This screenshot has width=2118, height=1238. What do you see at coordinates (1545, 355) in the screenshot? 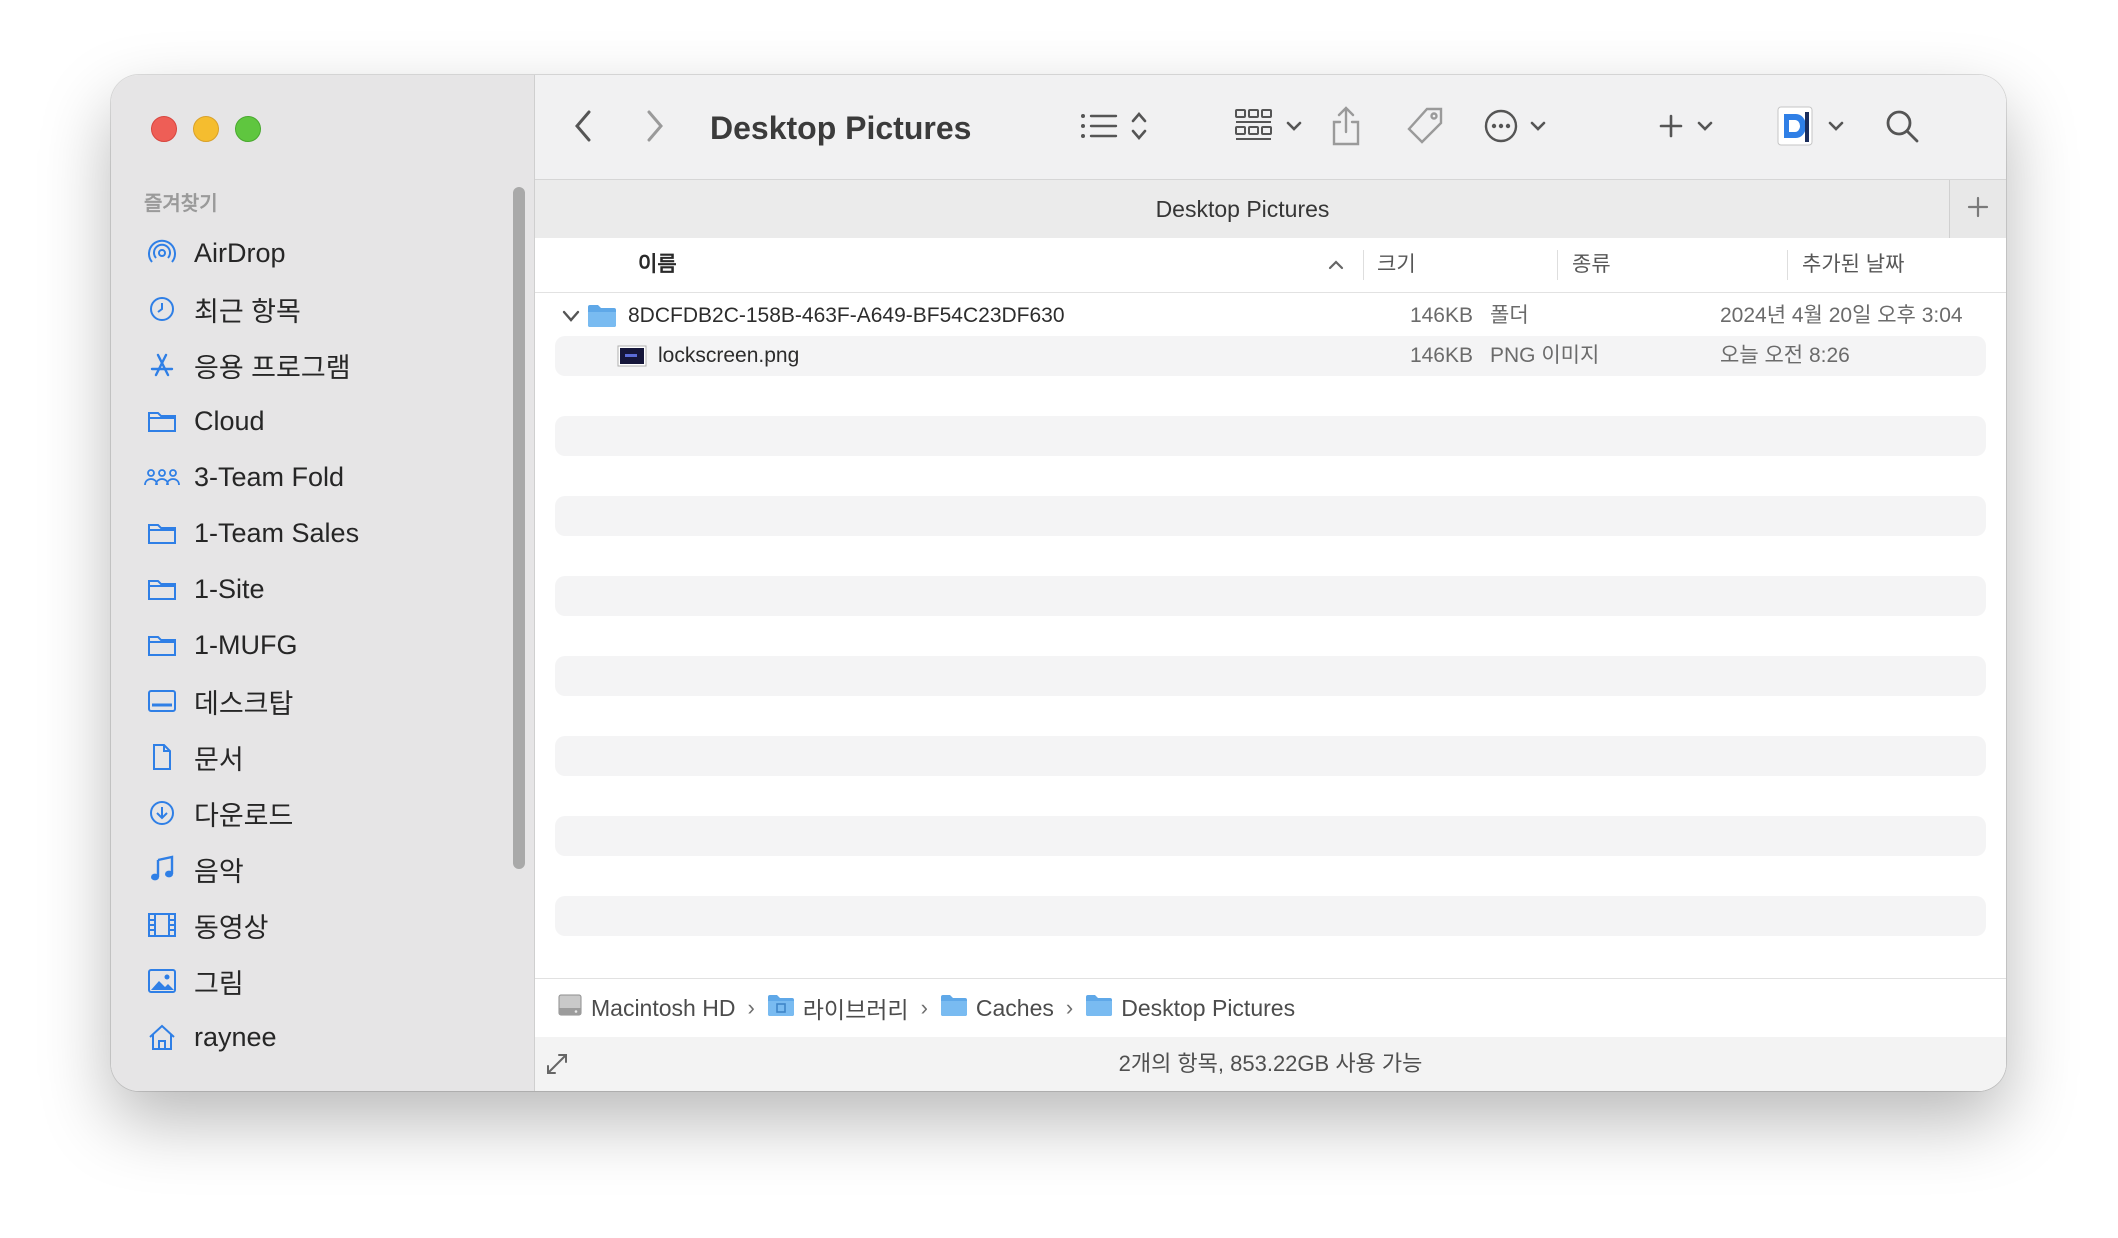
I see `file-kind: PNG 이미지` at bounding box center [1545, 355].